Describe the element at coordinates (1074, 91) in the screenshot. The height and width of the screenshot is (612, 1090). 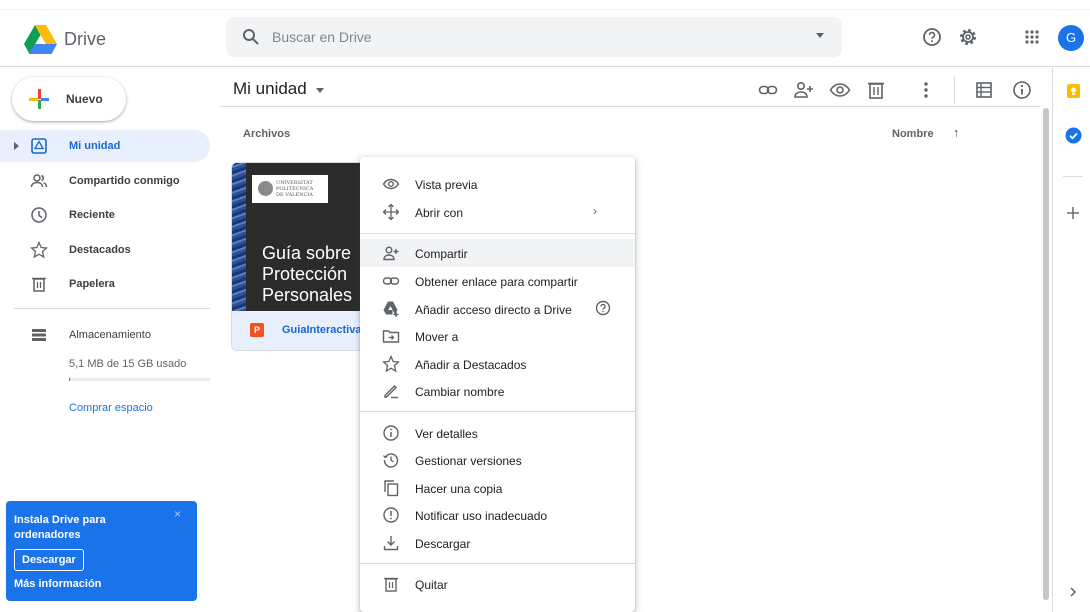
I see `keep-icon` at that location.